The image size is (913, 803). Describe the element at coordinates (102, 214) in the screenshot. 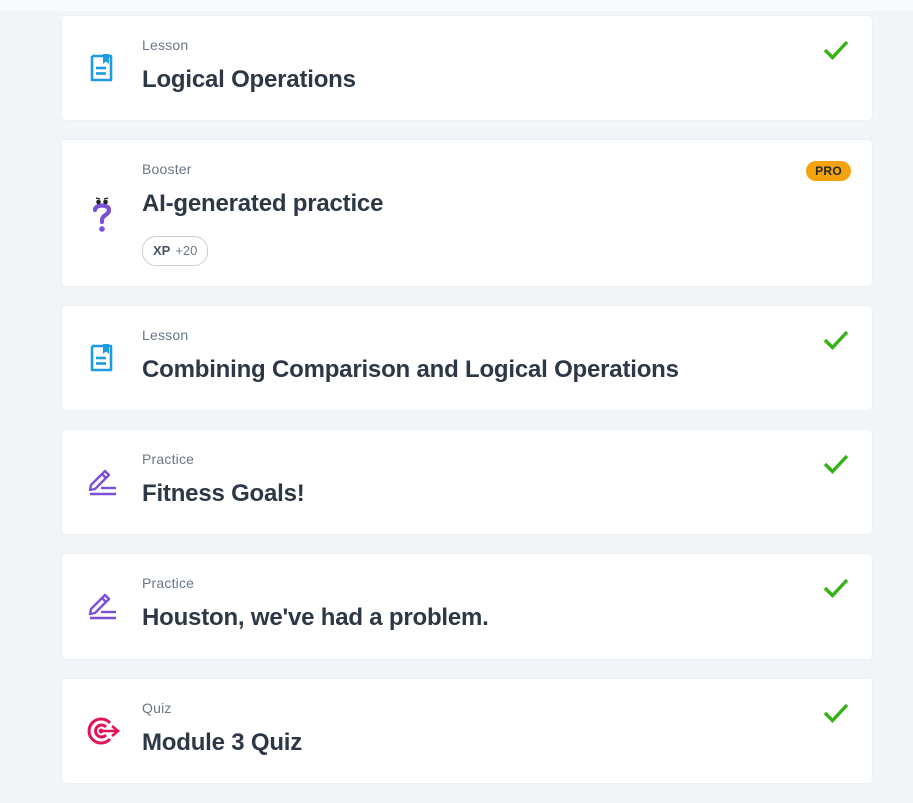

I see `question-mark-icon` at that location.